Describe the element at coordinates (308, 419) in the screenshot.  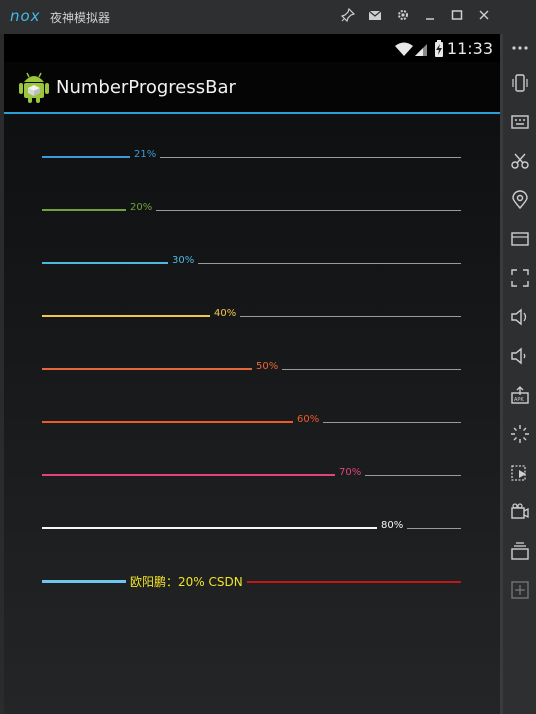
I see `progress-label: 60%` at that location.